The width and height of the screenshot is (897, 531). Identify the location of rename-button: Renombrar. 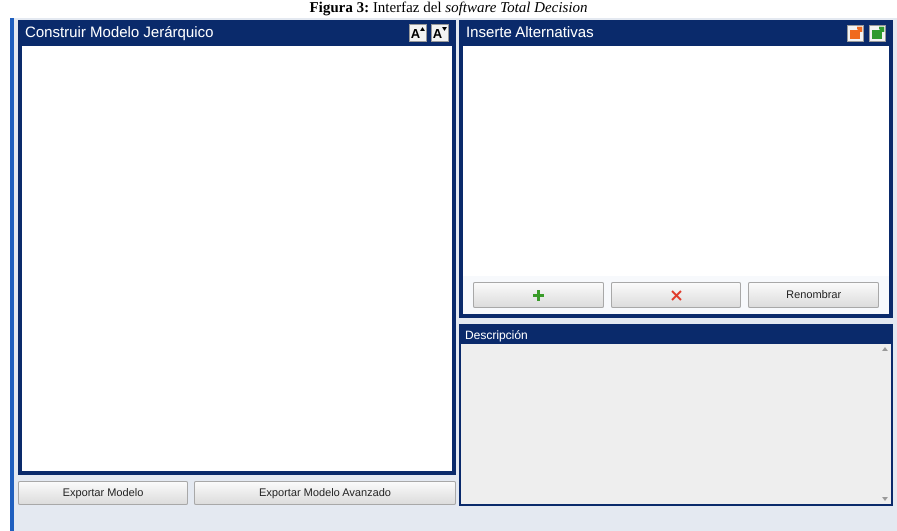
(814, 295).